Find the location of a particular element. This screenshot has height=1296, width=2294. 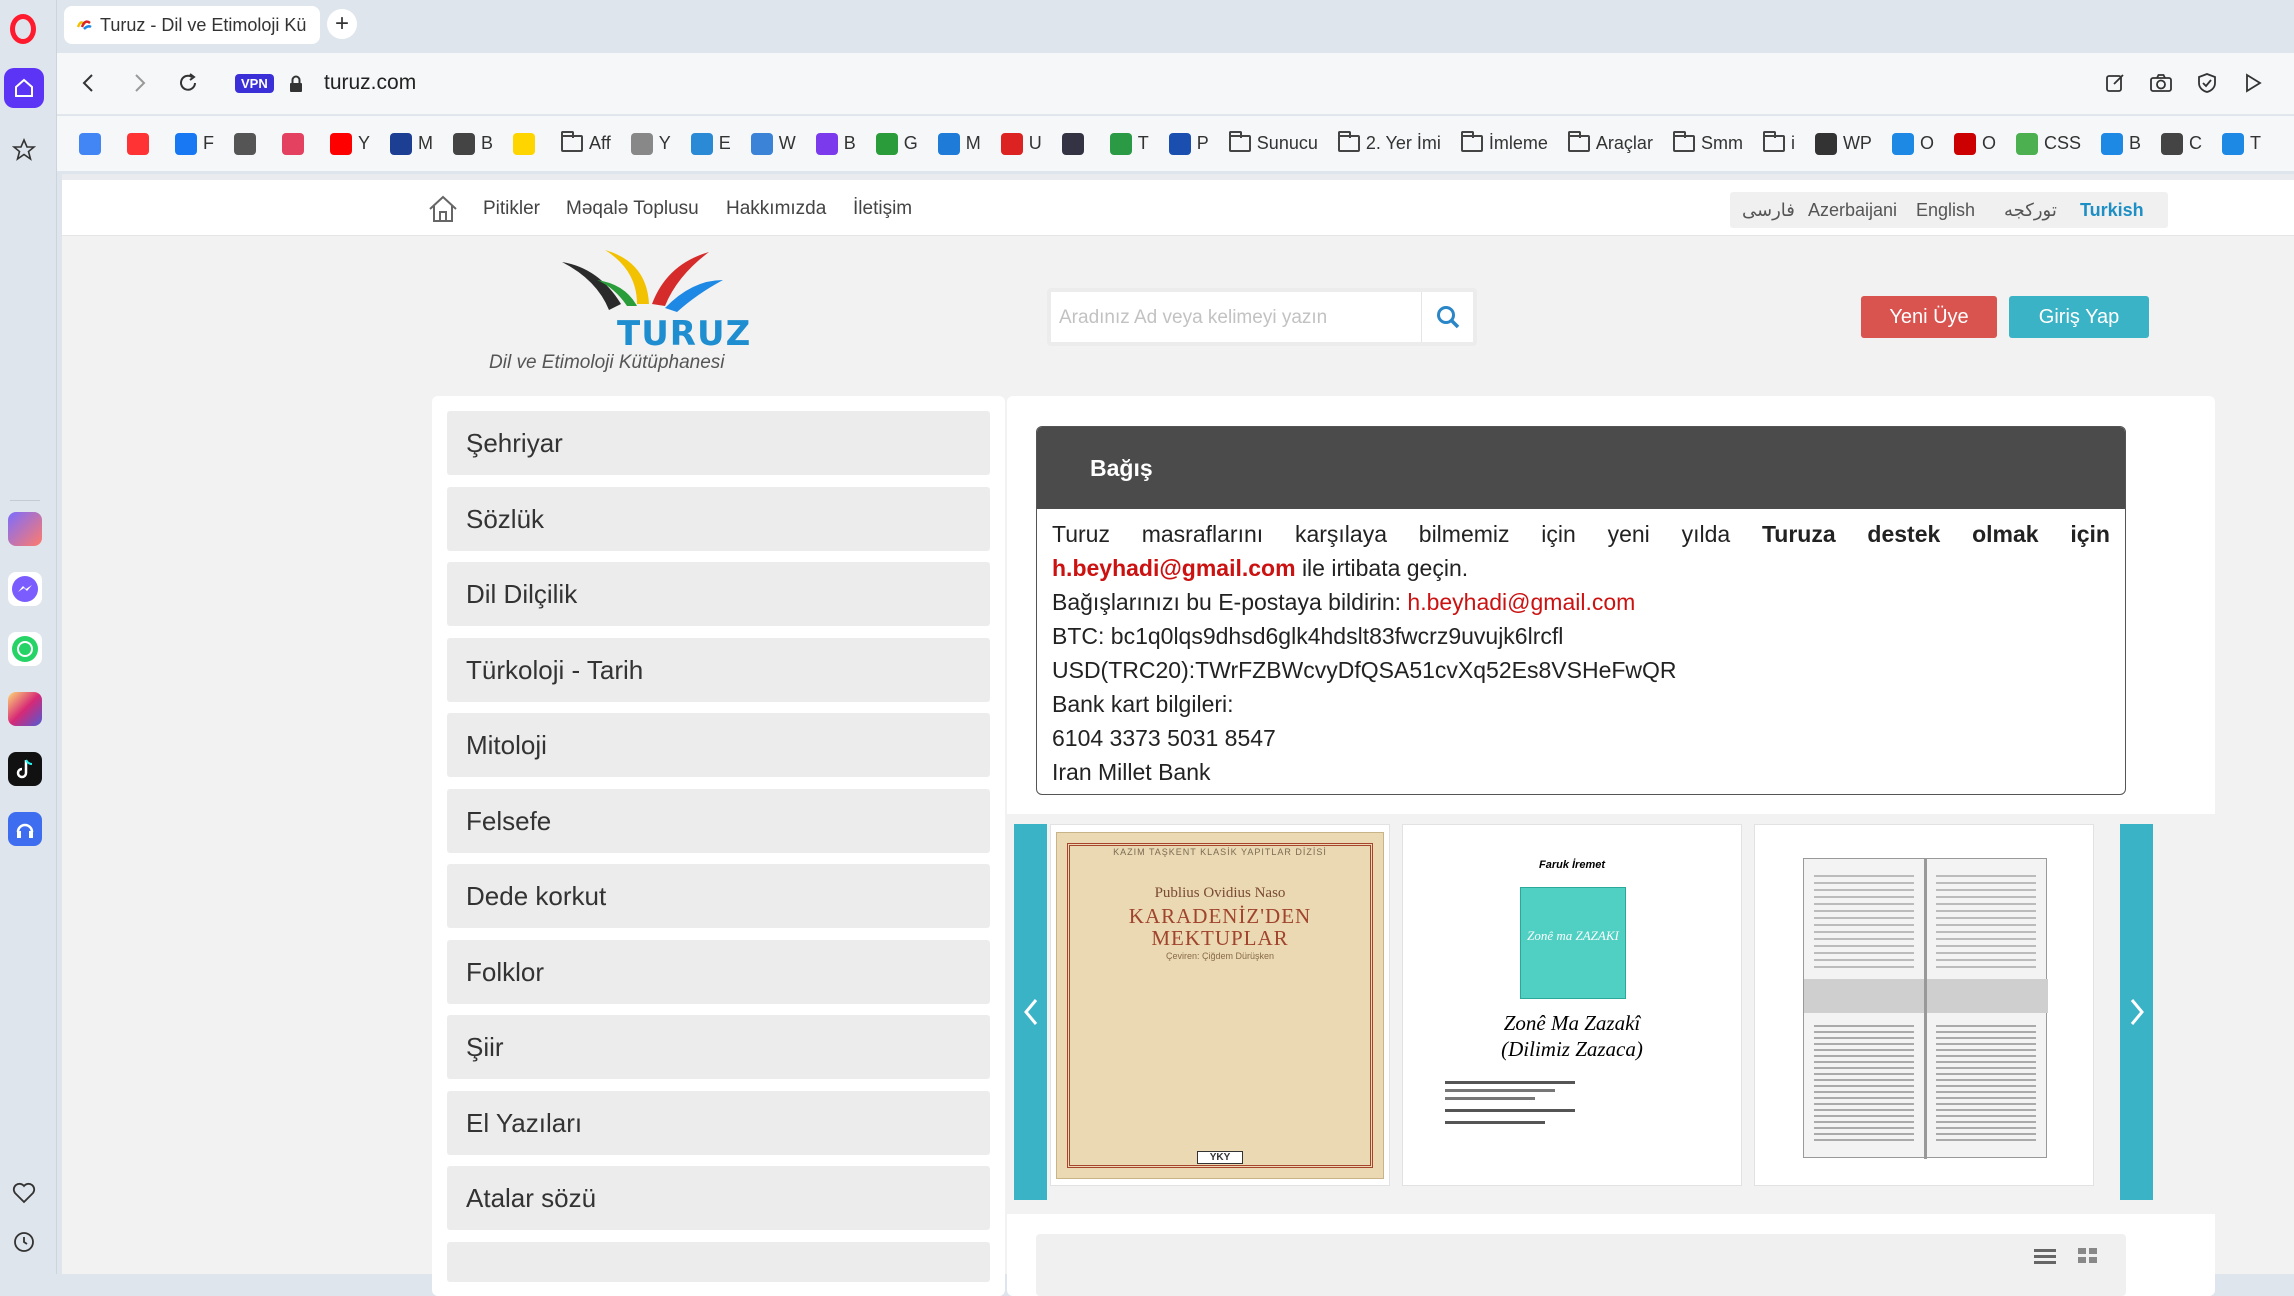

list-view-icon is located at coordinates (2045, 1256).